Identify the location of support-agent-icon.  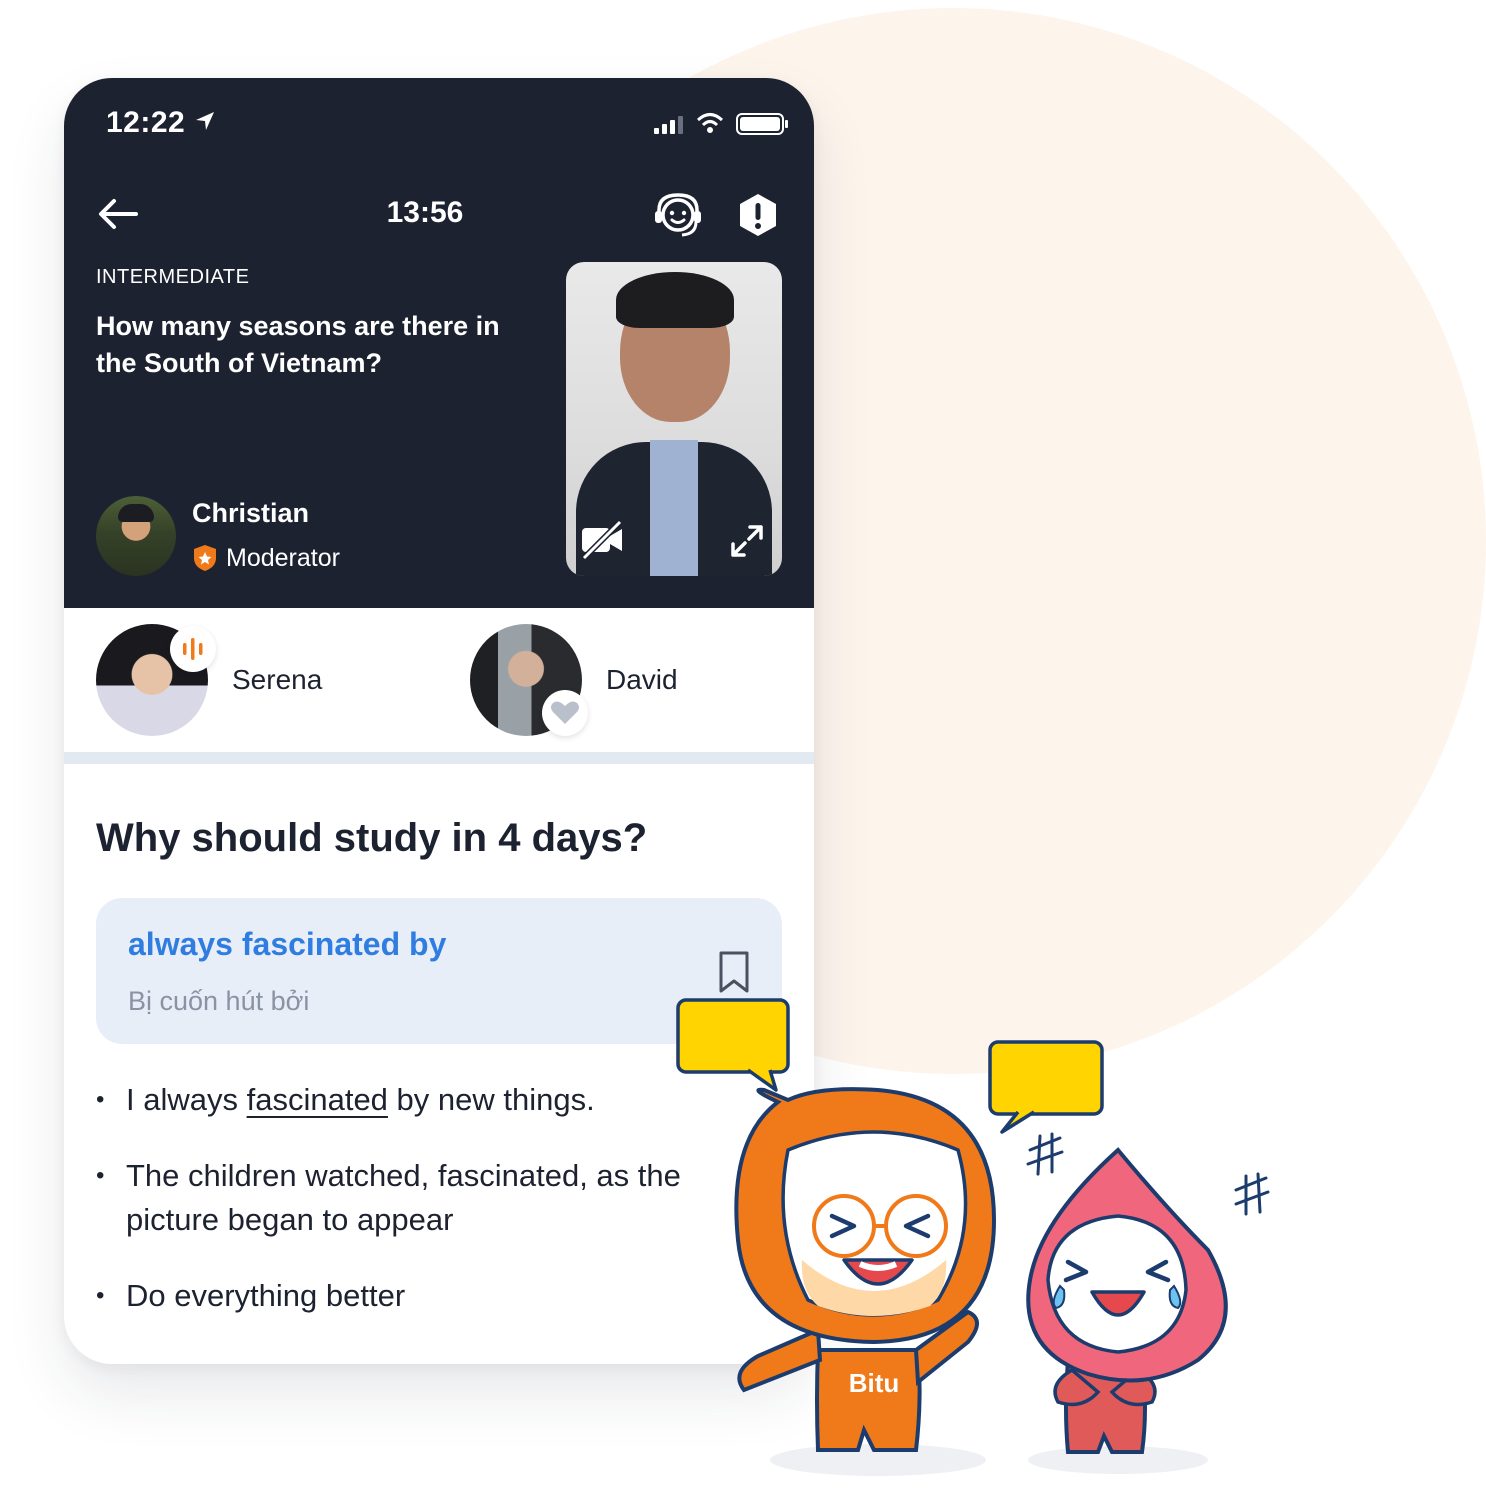
(678, 216).